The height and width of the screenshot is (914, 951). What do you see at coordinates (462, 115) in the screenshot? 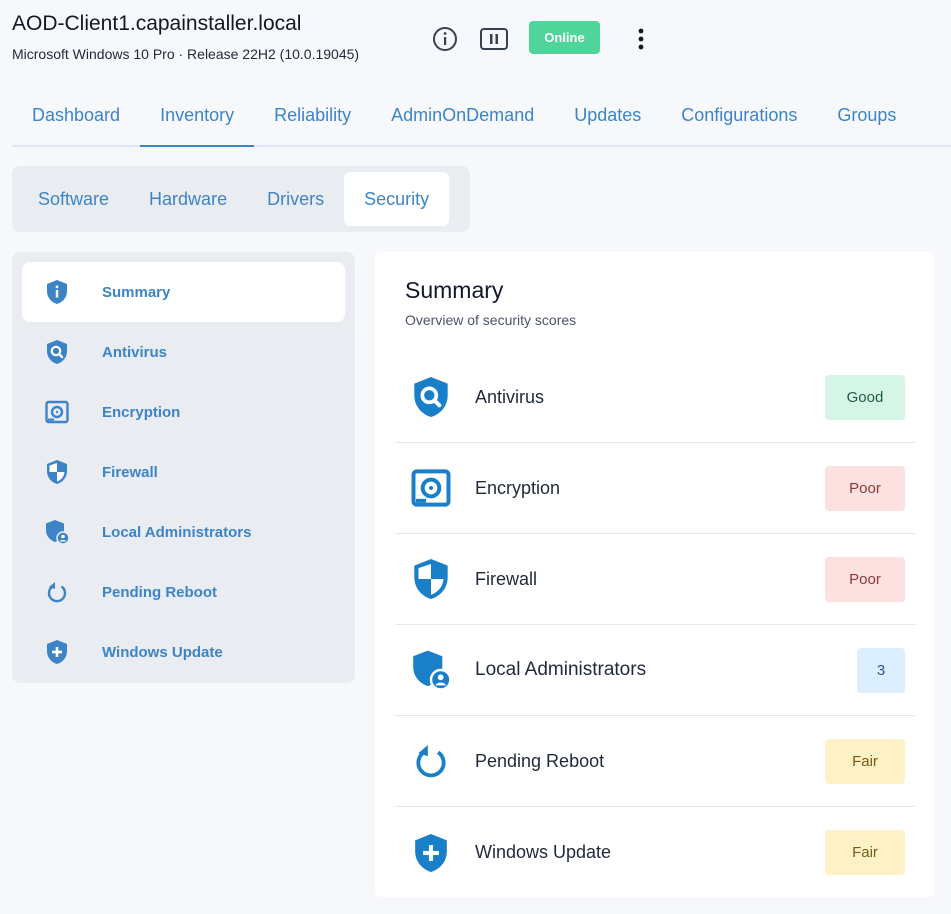
I see `tab-adminondemand: AdminOnDemand` at bounding box center [462, 115].